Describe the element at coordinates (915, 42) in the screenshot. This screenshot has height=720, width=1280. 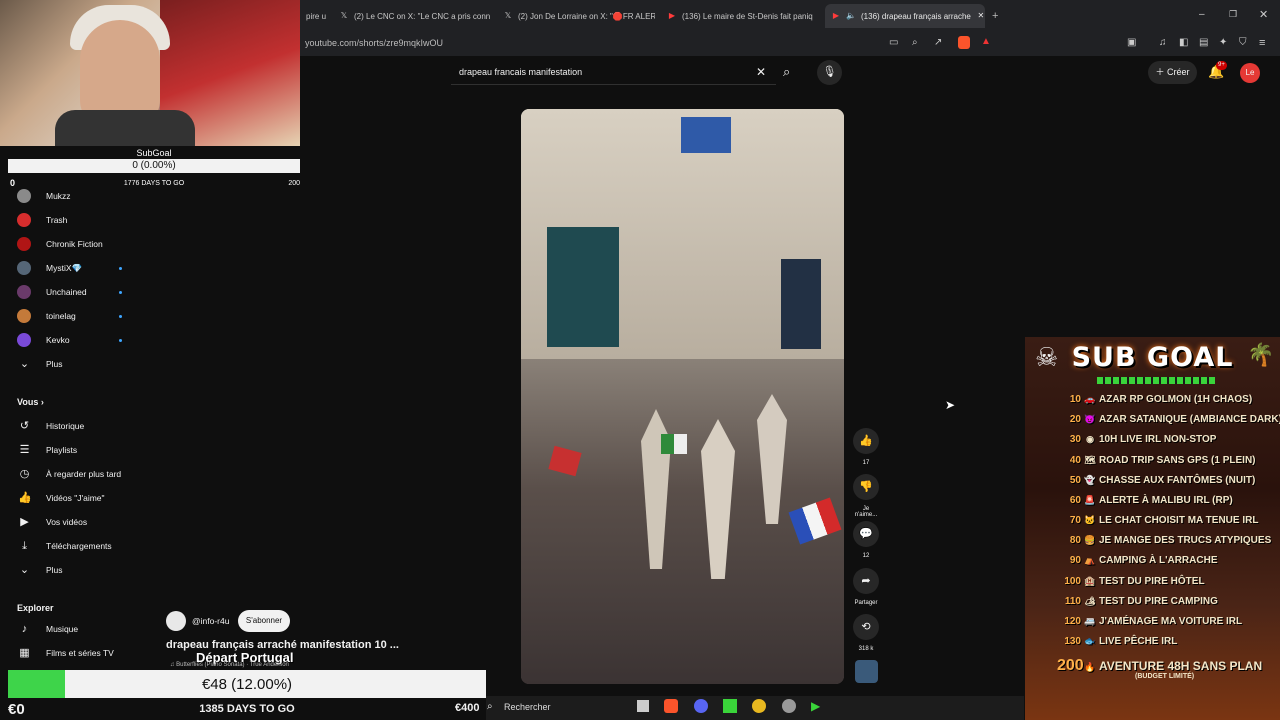
I see `zoom-icon: ⌕` at that location.